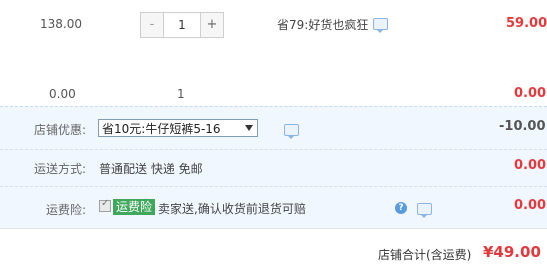 The width and height of the screenshot is (547, 277). Describe the element at coordinates (60, 169) in the screenshot. I see `shipping-label: 运送方式:` at that location.